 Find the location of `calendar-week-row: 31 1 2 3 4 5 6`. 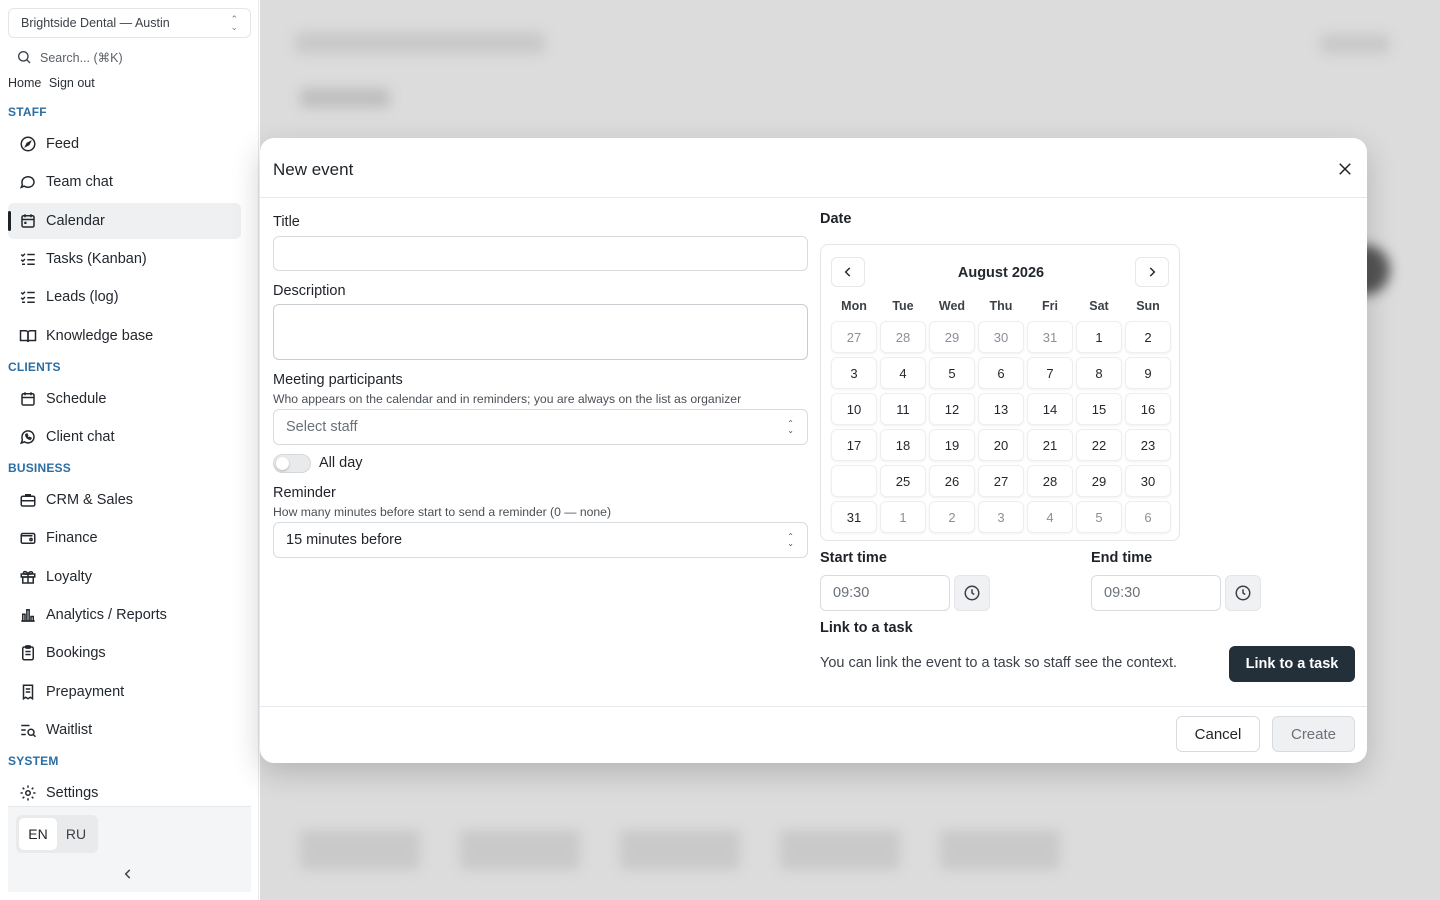

calendar-week-row: 31 1 2 3 4 5 6 is located at coordinates (1002, 517).